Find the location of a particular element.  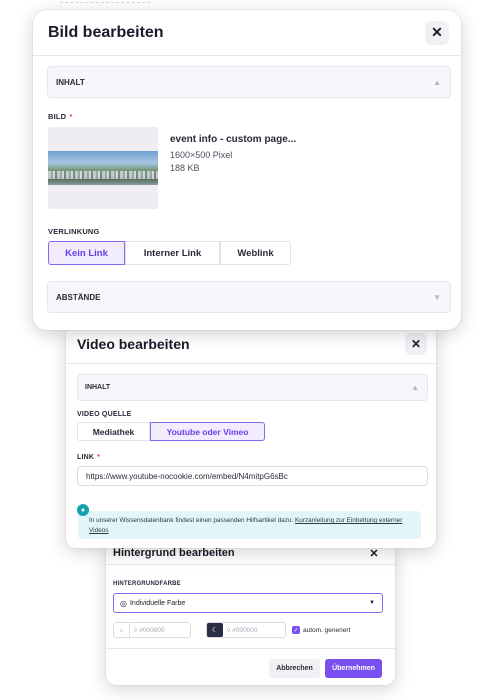

checkmark-icon: ✓ is located at coordinates (296, 630).